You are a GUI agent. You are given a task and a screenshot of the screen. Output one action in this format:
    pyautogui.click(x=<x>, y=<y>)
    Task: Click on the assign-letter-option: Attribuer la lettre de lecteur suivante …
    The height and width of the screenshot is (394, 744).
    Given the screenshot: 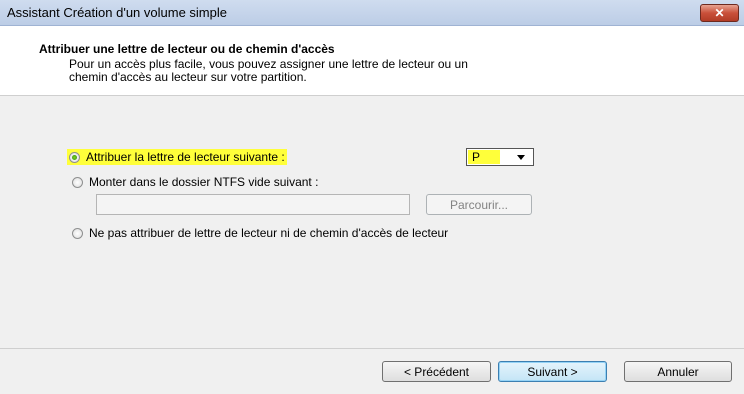 What is the action you would take?
    pyautogui.click(x=177, y=157)
    